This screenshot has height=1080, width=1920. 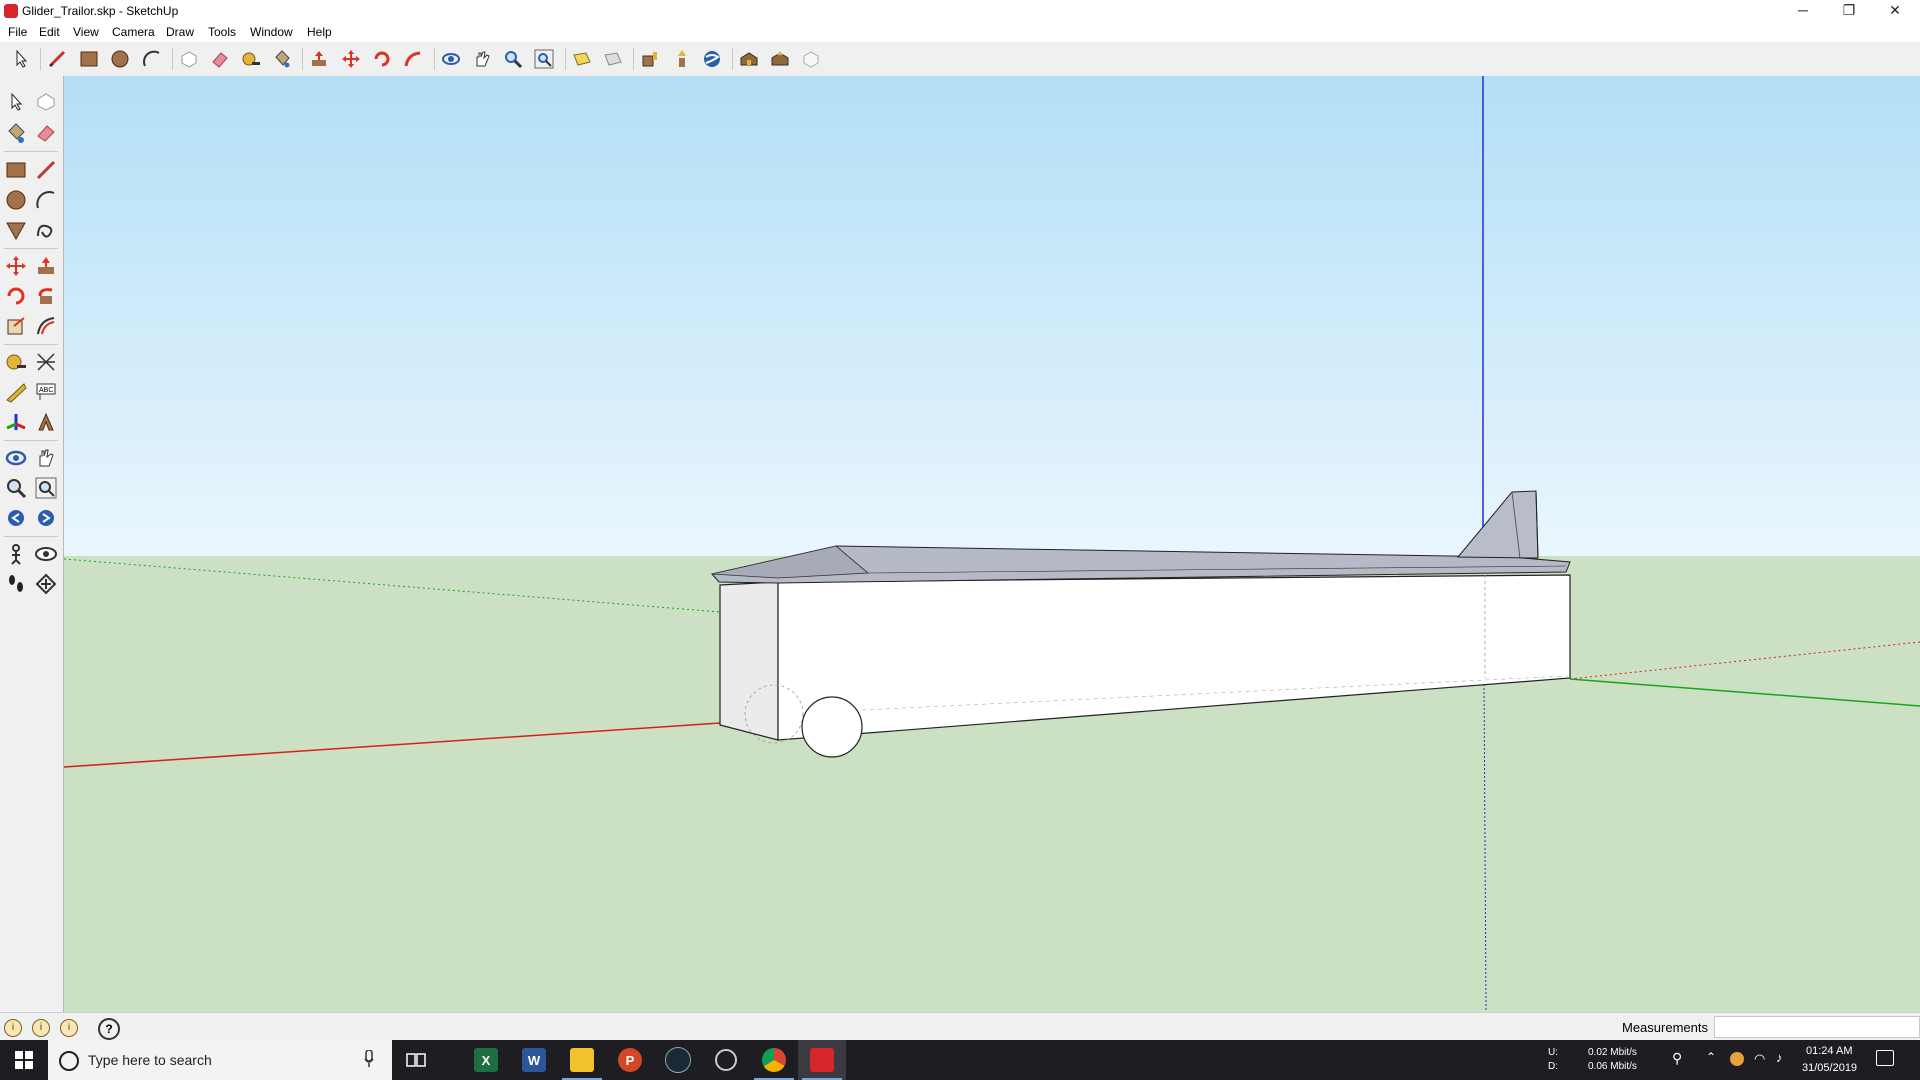 What do you see at coordinates (46, 392) in the screenshot?
I see `text-tool-icon: ABC` at bounding box center [46, 392].